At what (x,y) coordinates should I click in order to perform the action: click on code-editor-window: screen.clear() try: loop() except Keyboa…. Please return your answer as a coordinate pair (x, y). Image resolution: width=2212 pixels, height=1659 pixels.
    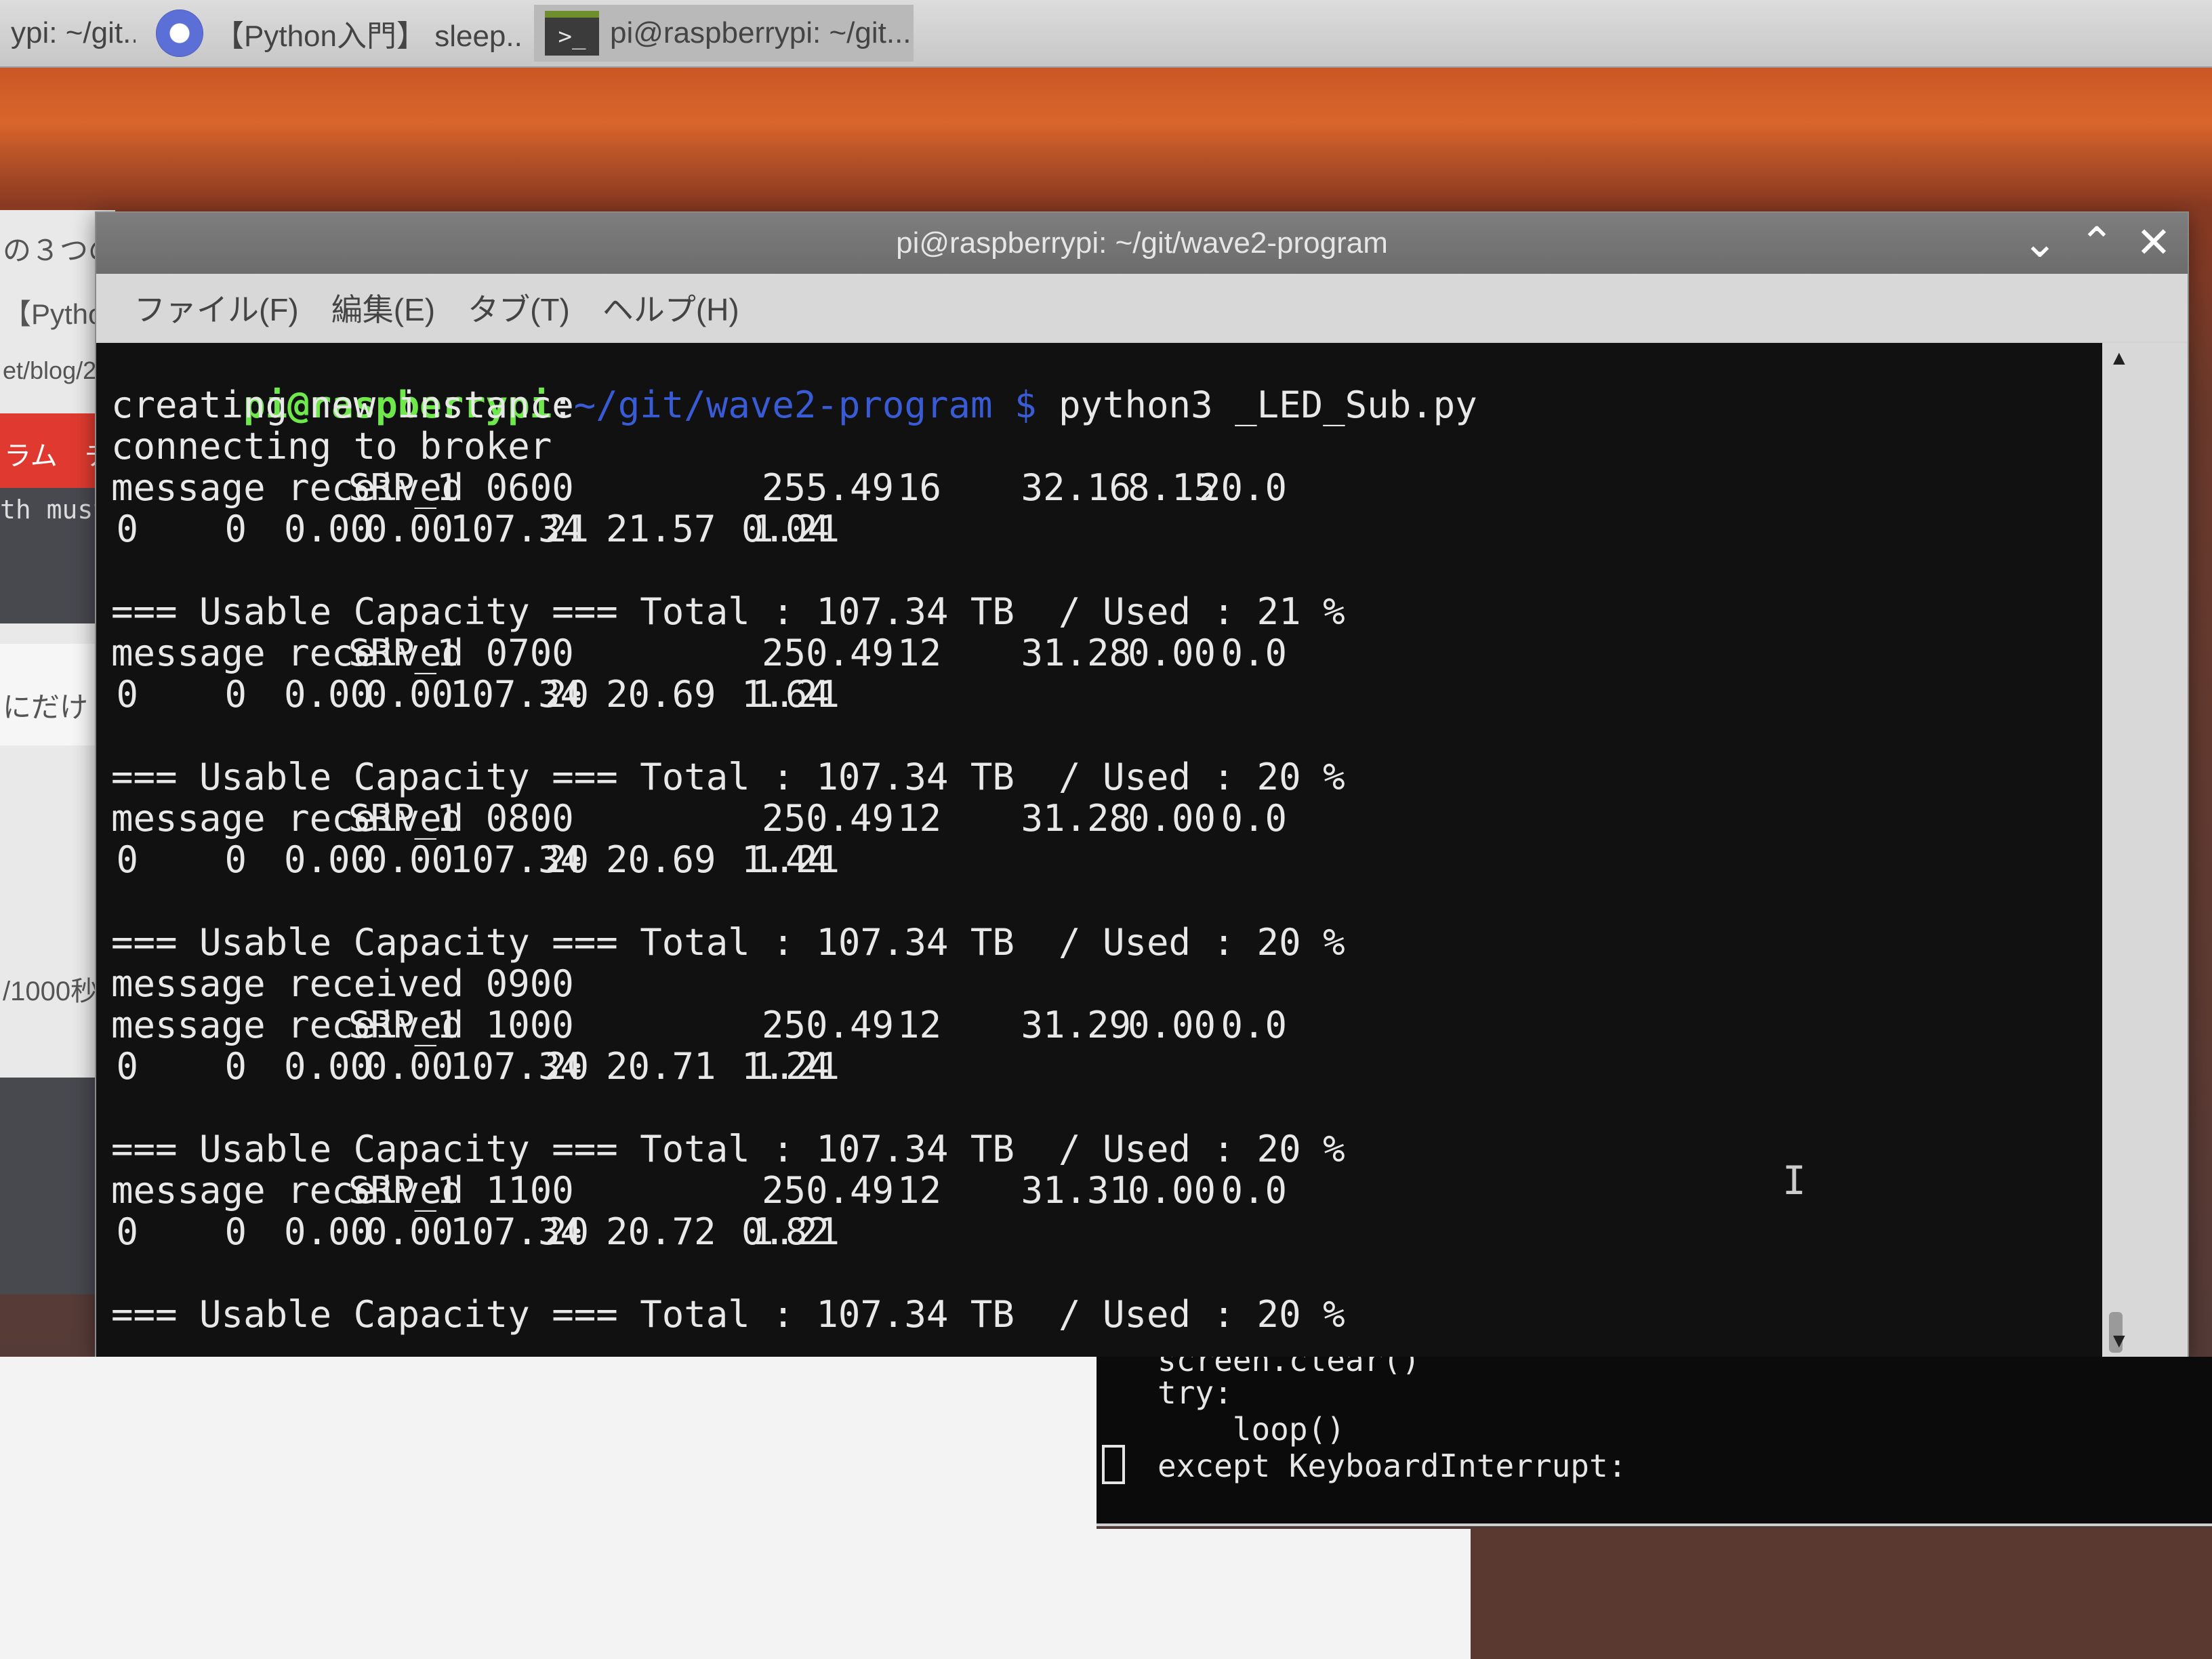
    Looking at the image, I should click on (1654, 1441).